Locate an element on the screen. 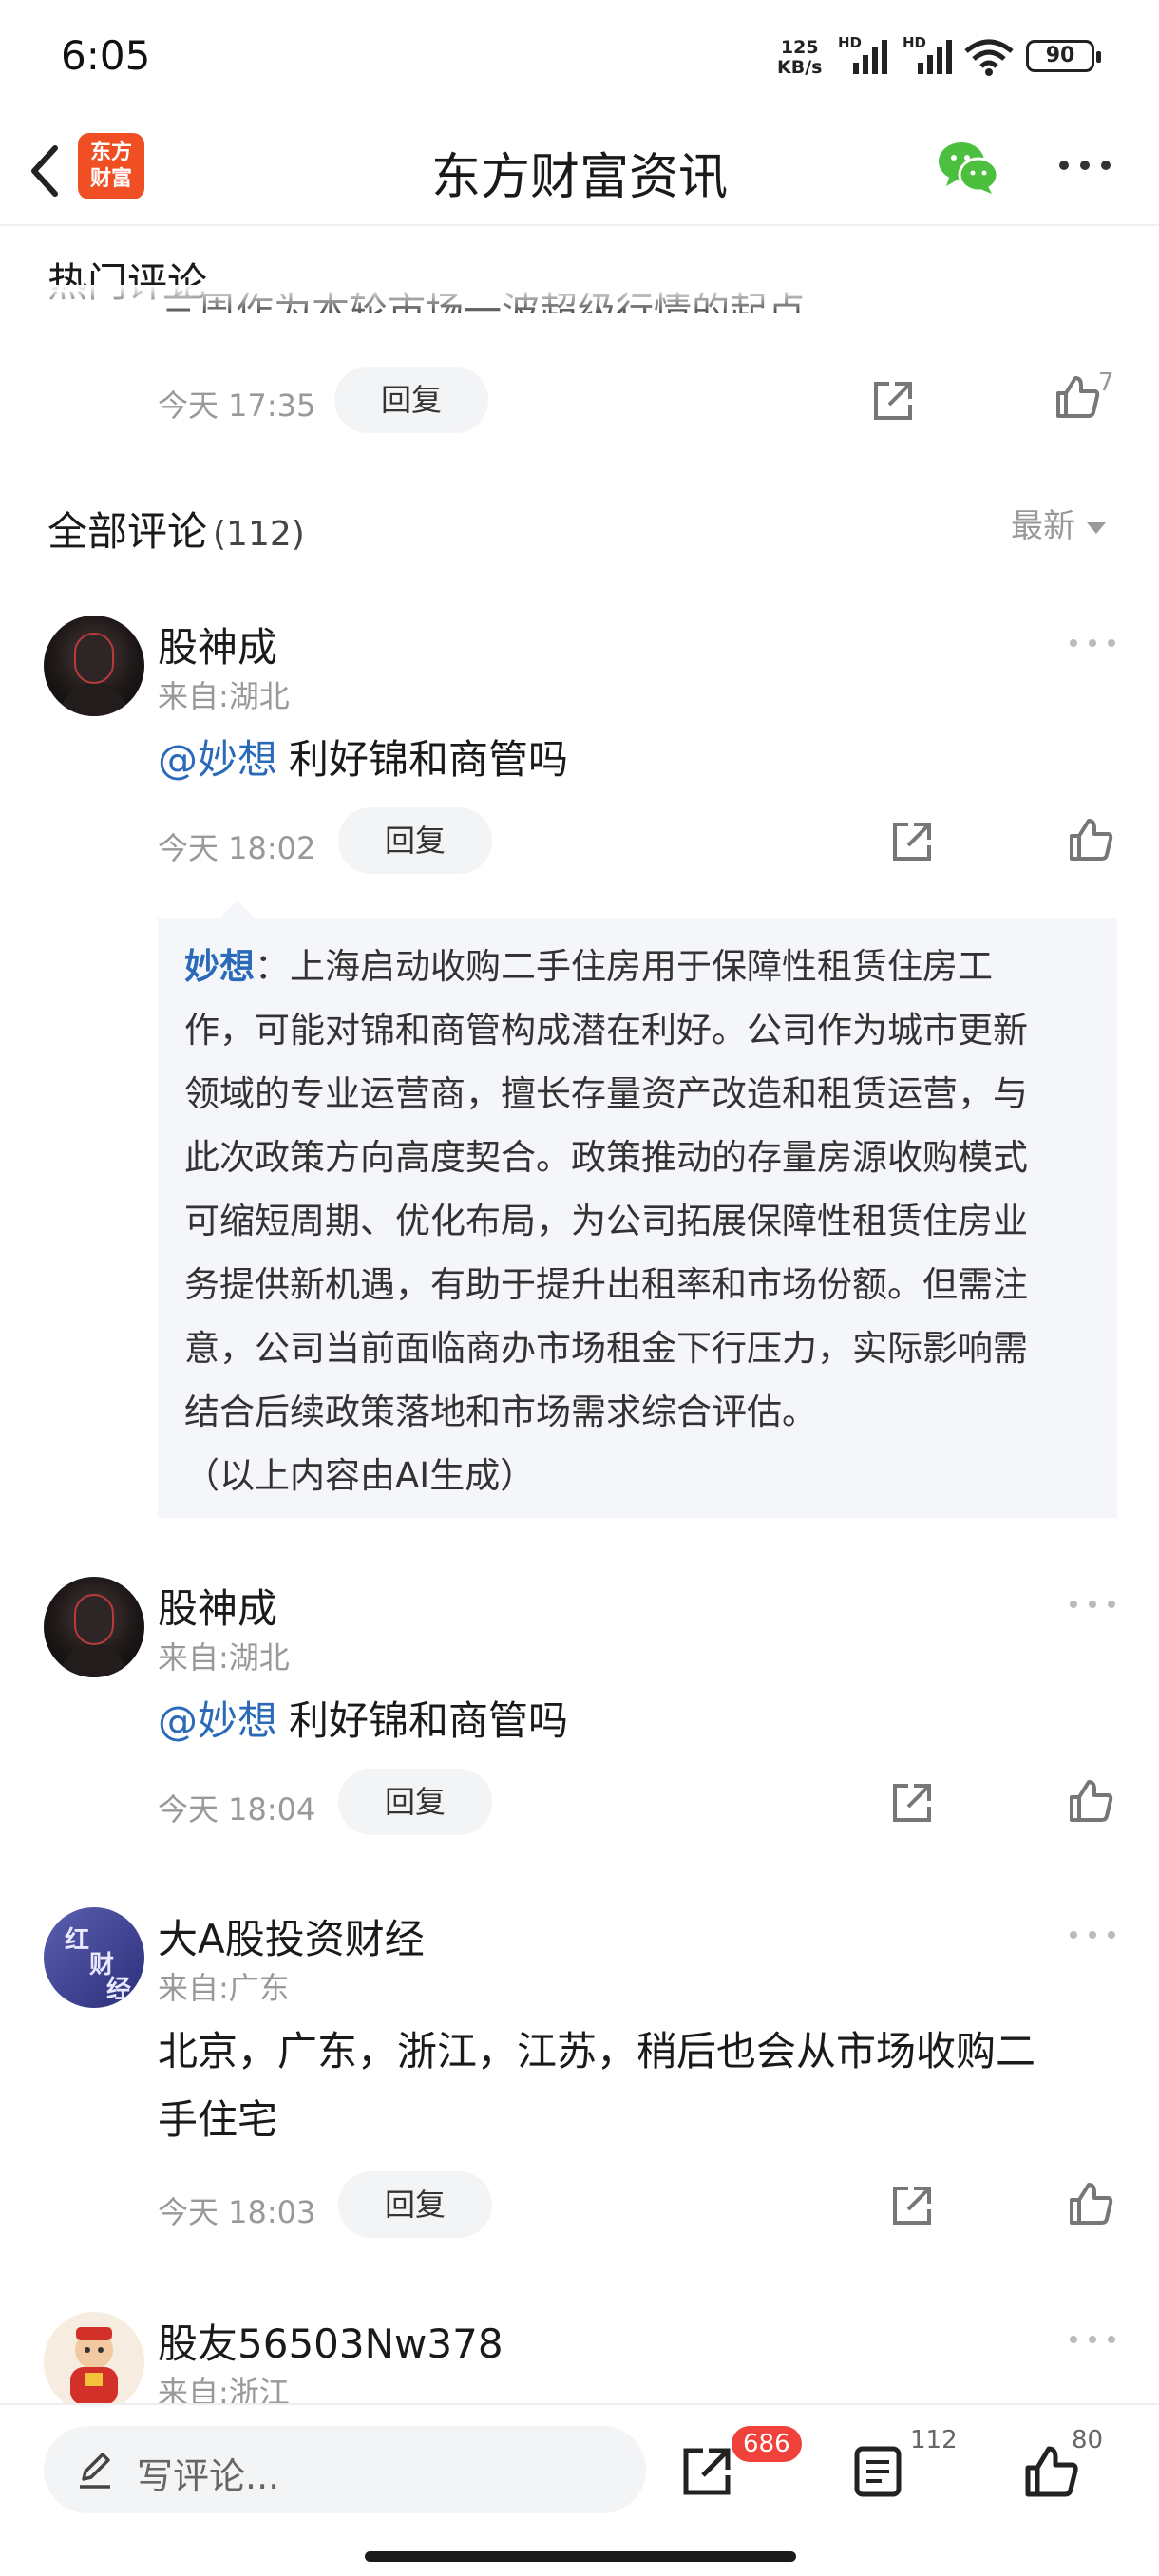 Image resolution: width=1159 pixels, height=2576 pixels. more-options-button is located at coordinates (1084, 165).